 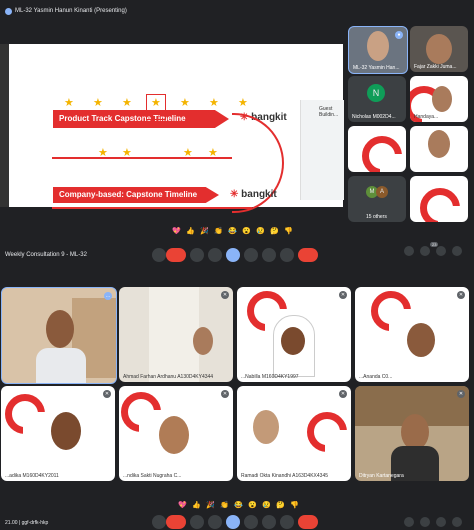 What do you see at coordinates (412, 433) in the screenshot?
I see `participant-tile: Ditryan Kartanegara ✕` at bounding box center [412, 433].